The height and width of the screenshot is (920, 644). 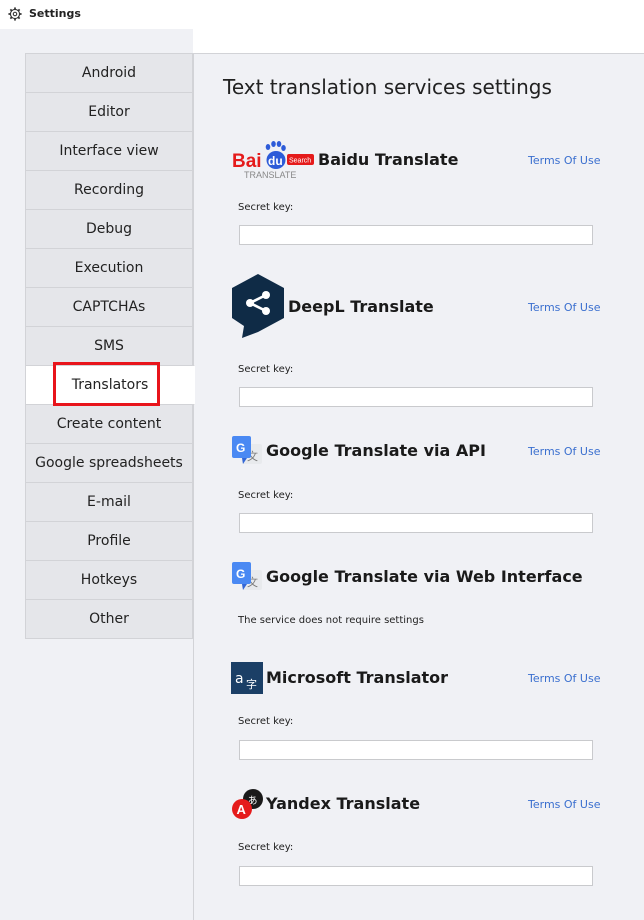 I want to click on sidebar-item-recording: Recording, so click(x=109, y=190).